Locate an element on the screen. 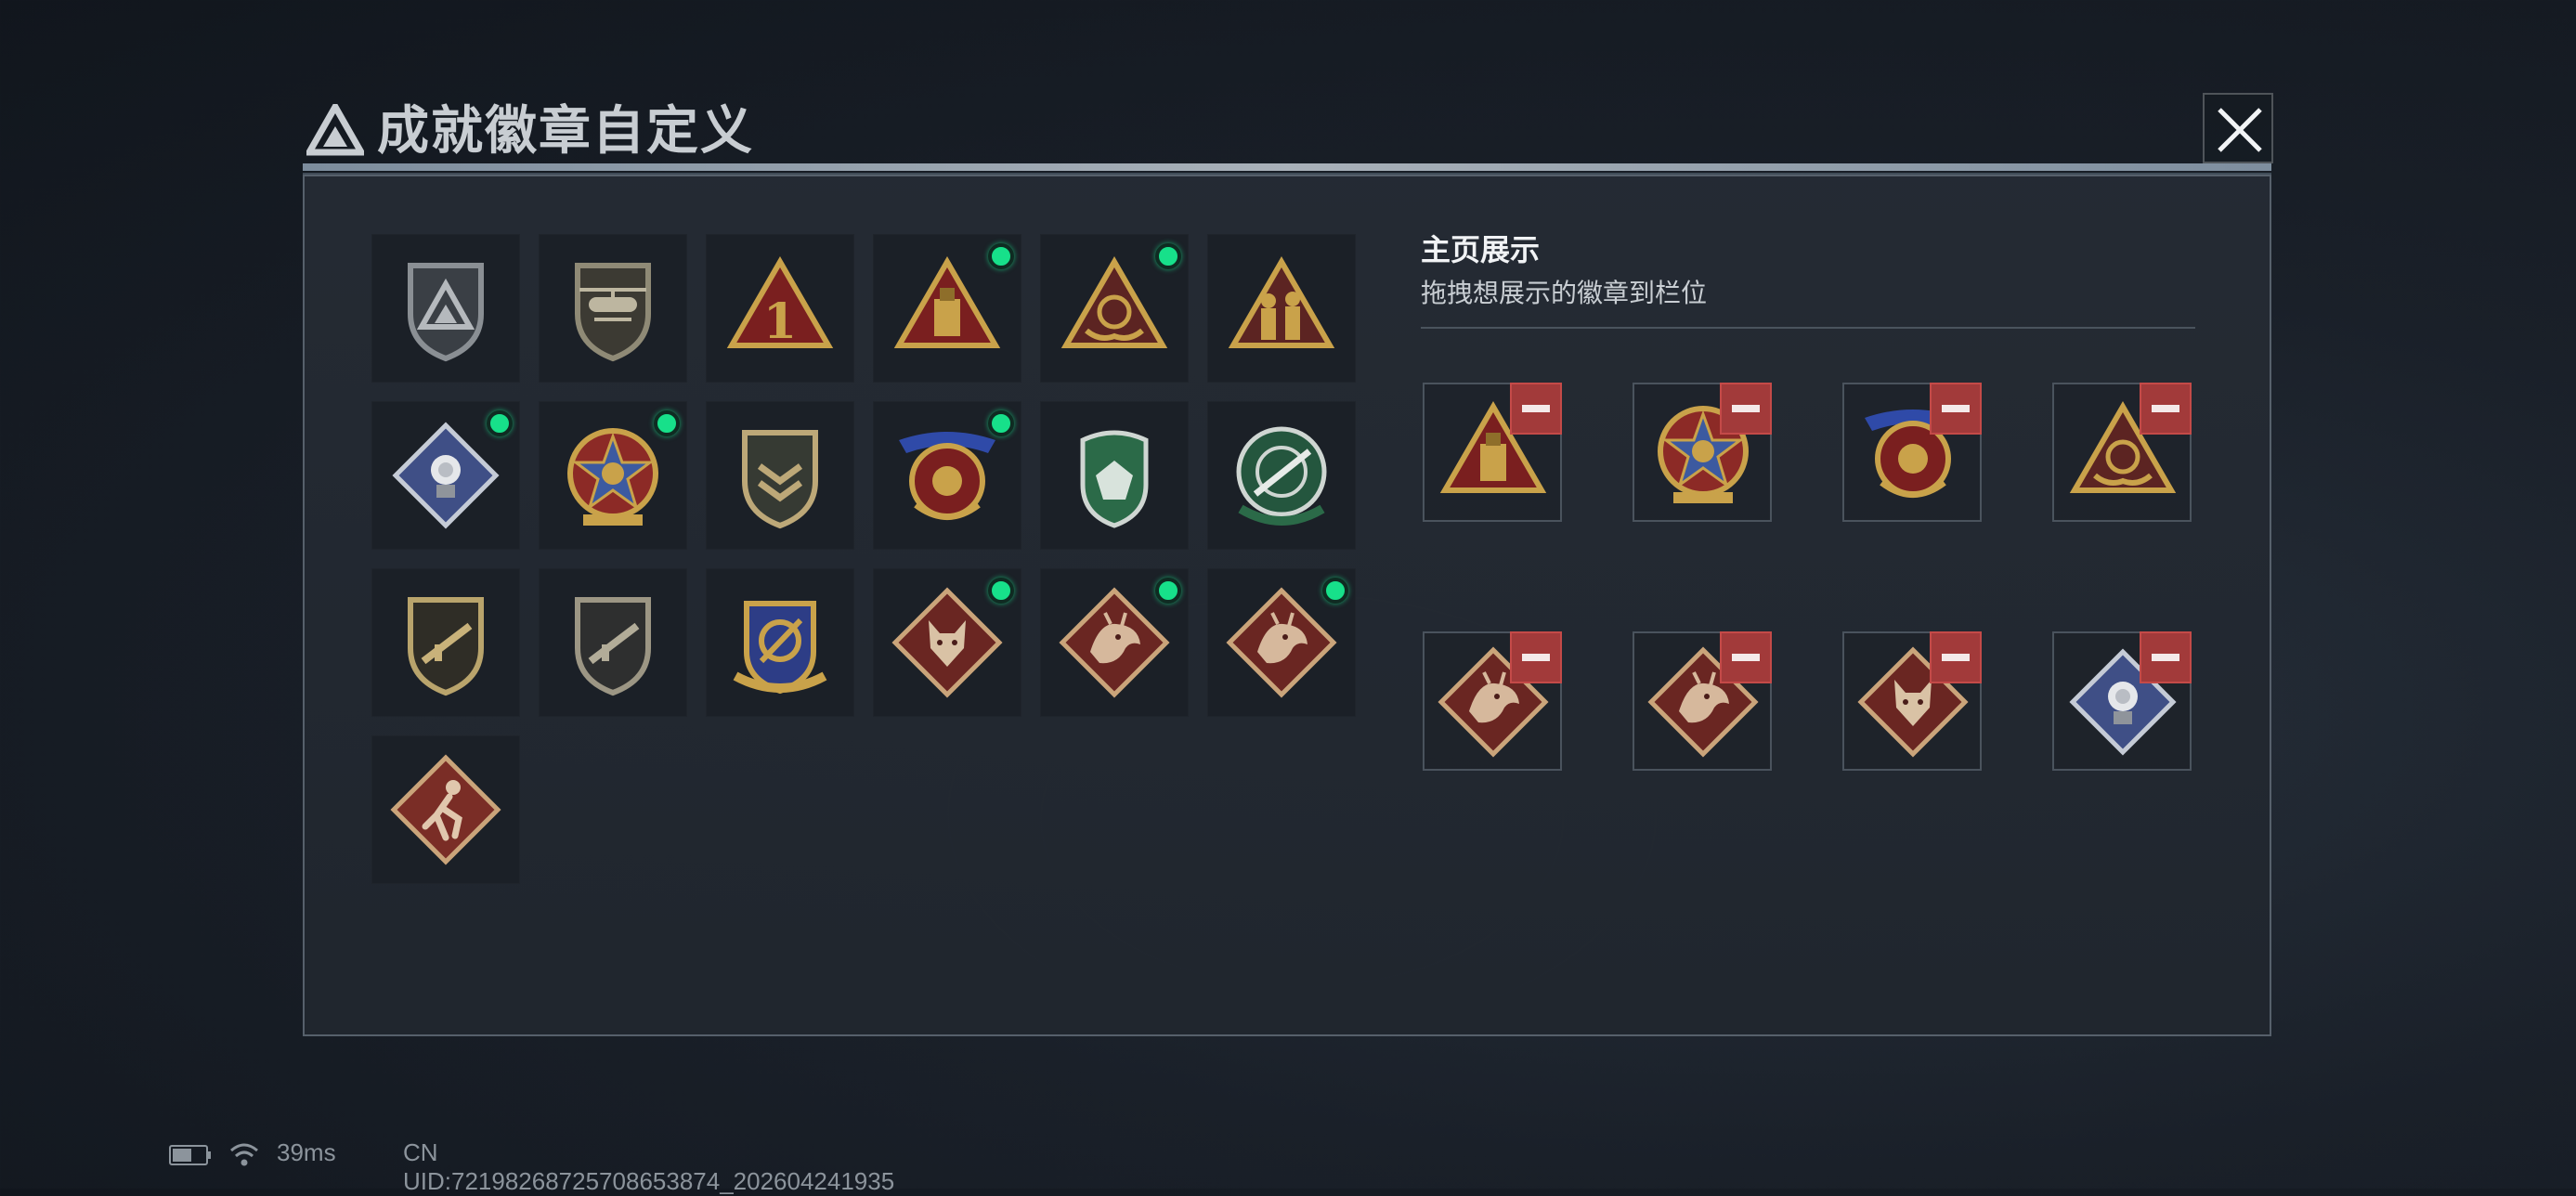 The height and width of the screenshot is (1196, 2576). rose-diamond-icon is located at coordinates (446, 476).